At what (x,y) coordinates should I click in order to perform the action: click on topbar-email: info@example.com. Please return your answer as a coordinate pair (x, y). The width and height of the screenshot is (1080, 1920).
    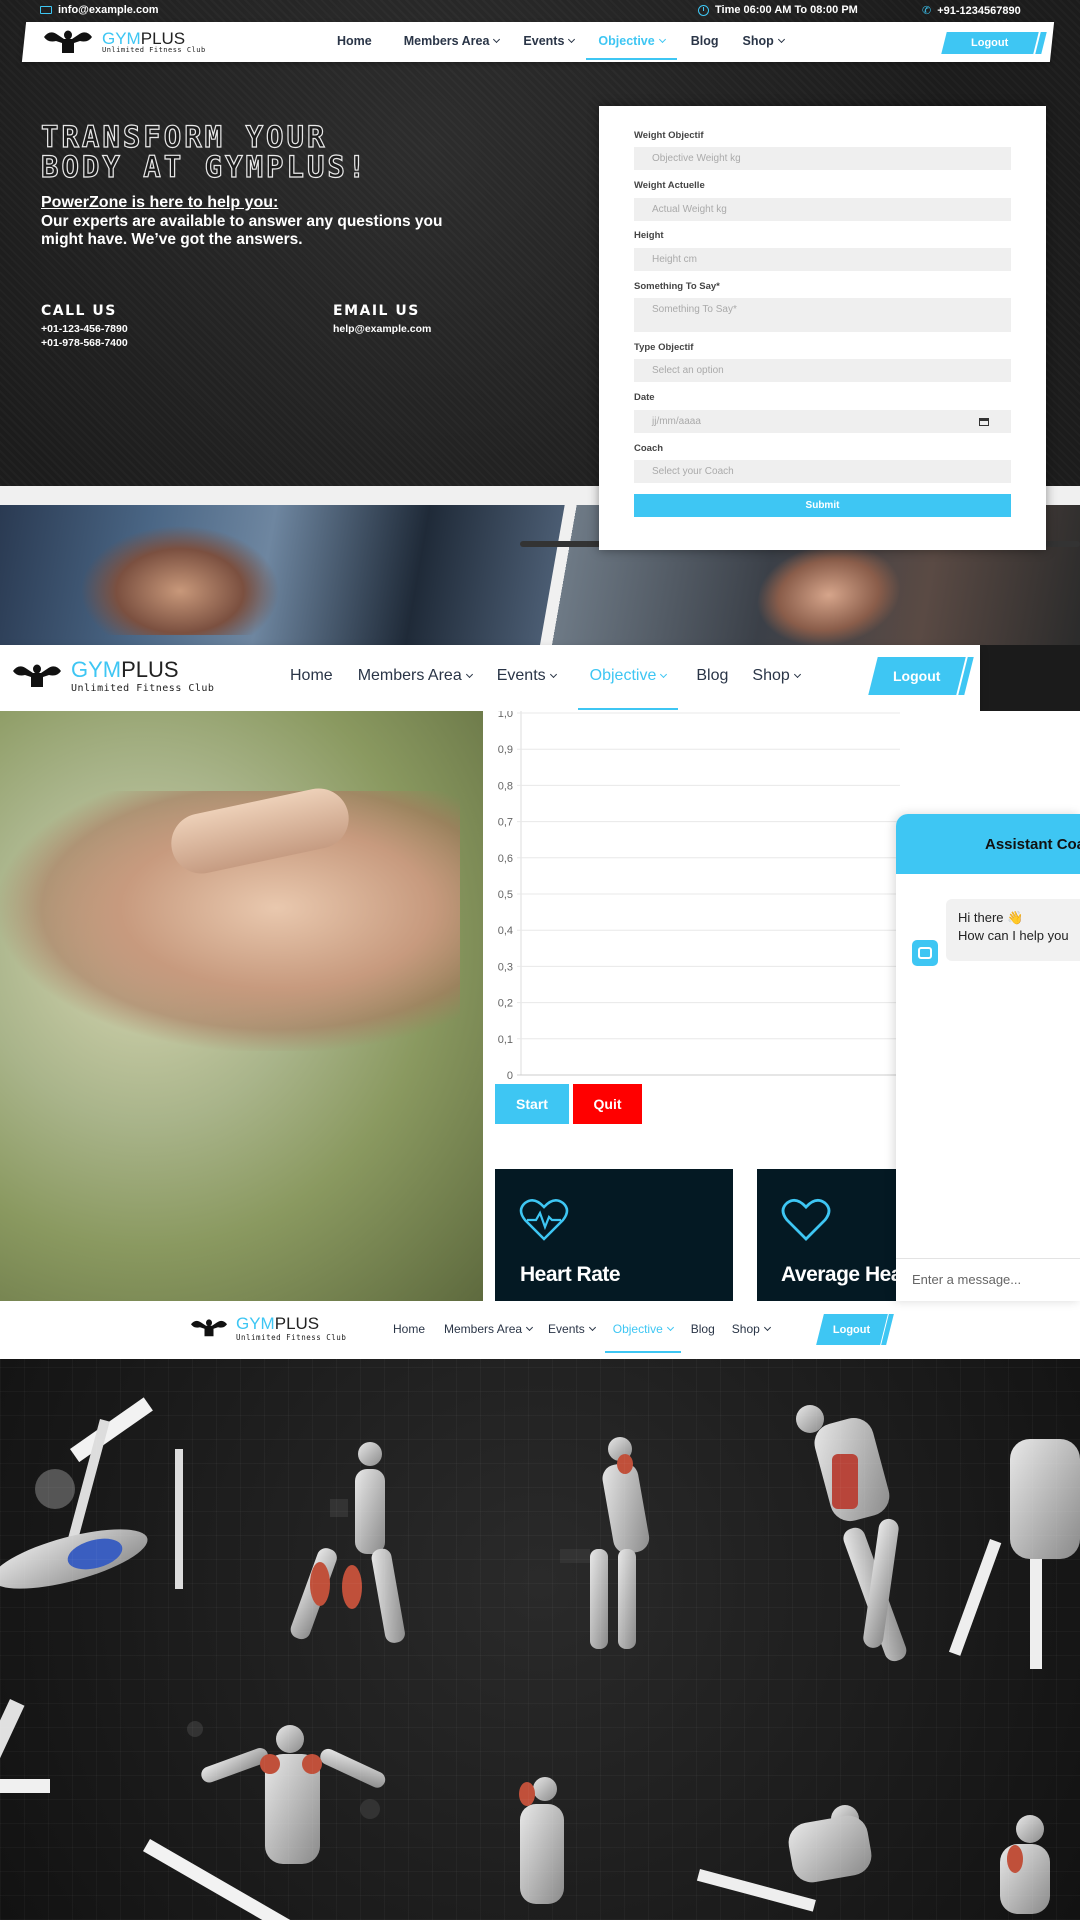
    Looking at the image, I should click on (99, 10).